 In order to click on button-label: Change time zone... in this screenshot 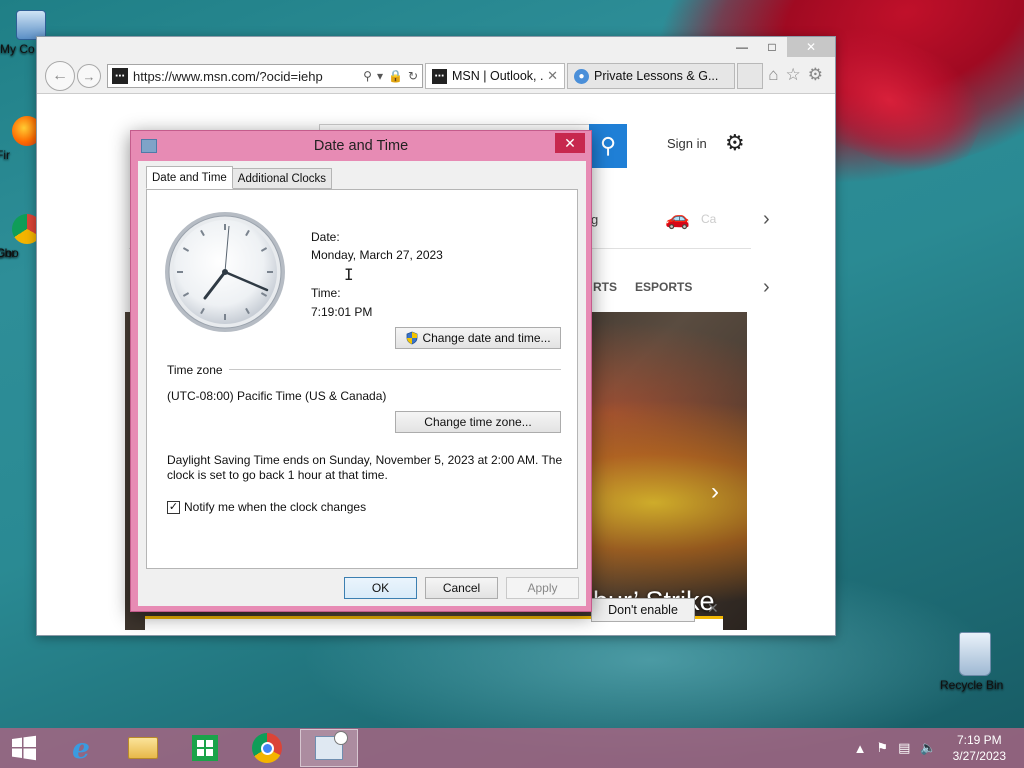, I will do `click(478, 422)`.